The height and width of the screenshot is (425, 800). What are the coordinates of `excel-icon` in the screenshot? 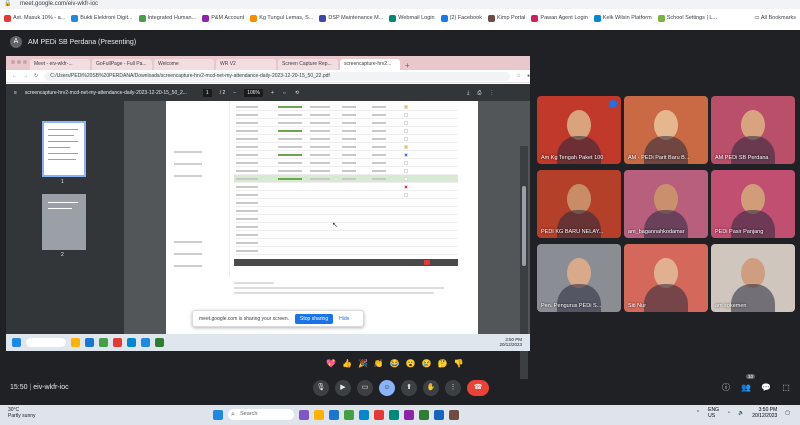 It's located at (424, 414).